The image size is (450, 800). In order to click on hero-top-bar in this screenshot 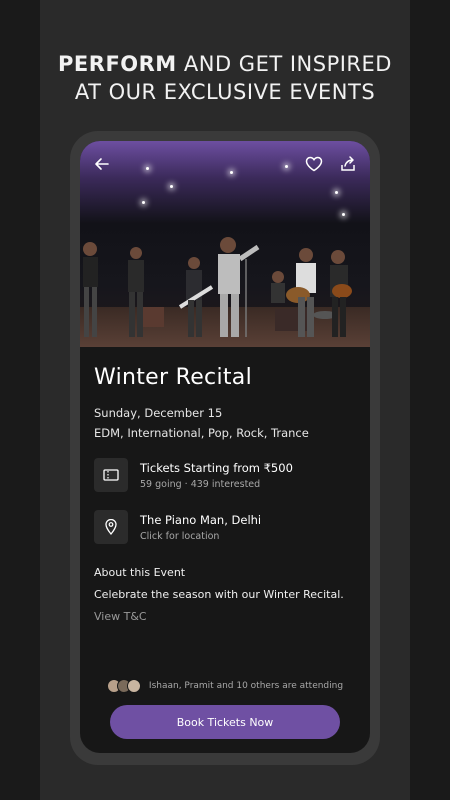, I will do `click(225, 164)`.